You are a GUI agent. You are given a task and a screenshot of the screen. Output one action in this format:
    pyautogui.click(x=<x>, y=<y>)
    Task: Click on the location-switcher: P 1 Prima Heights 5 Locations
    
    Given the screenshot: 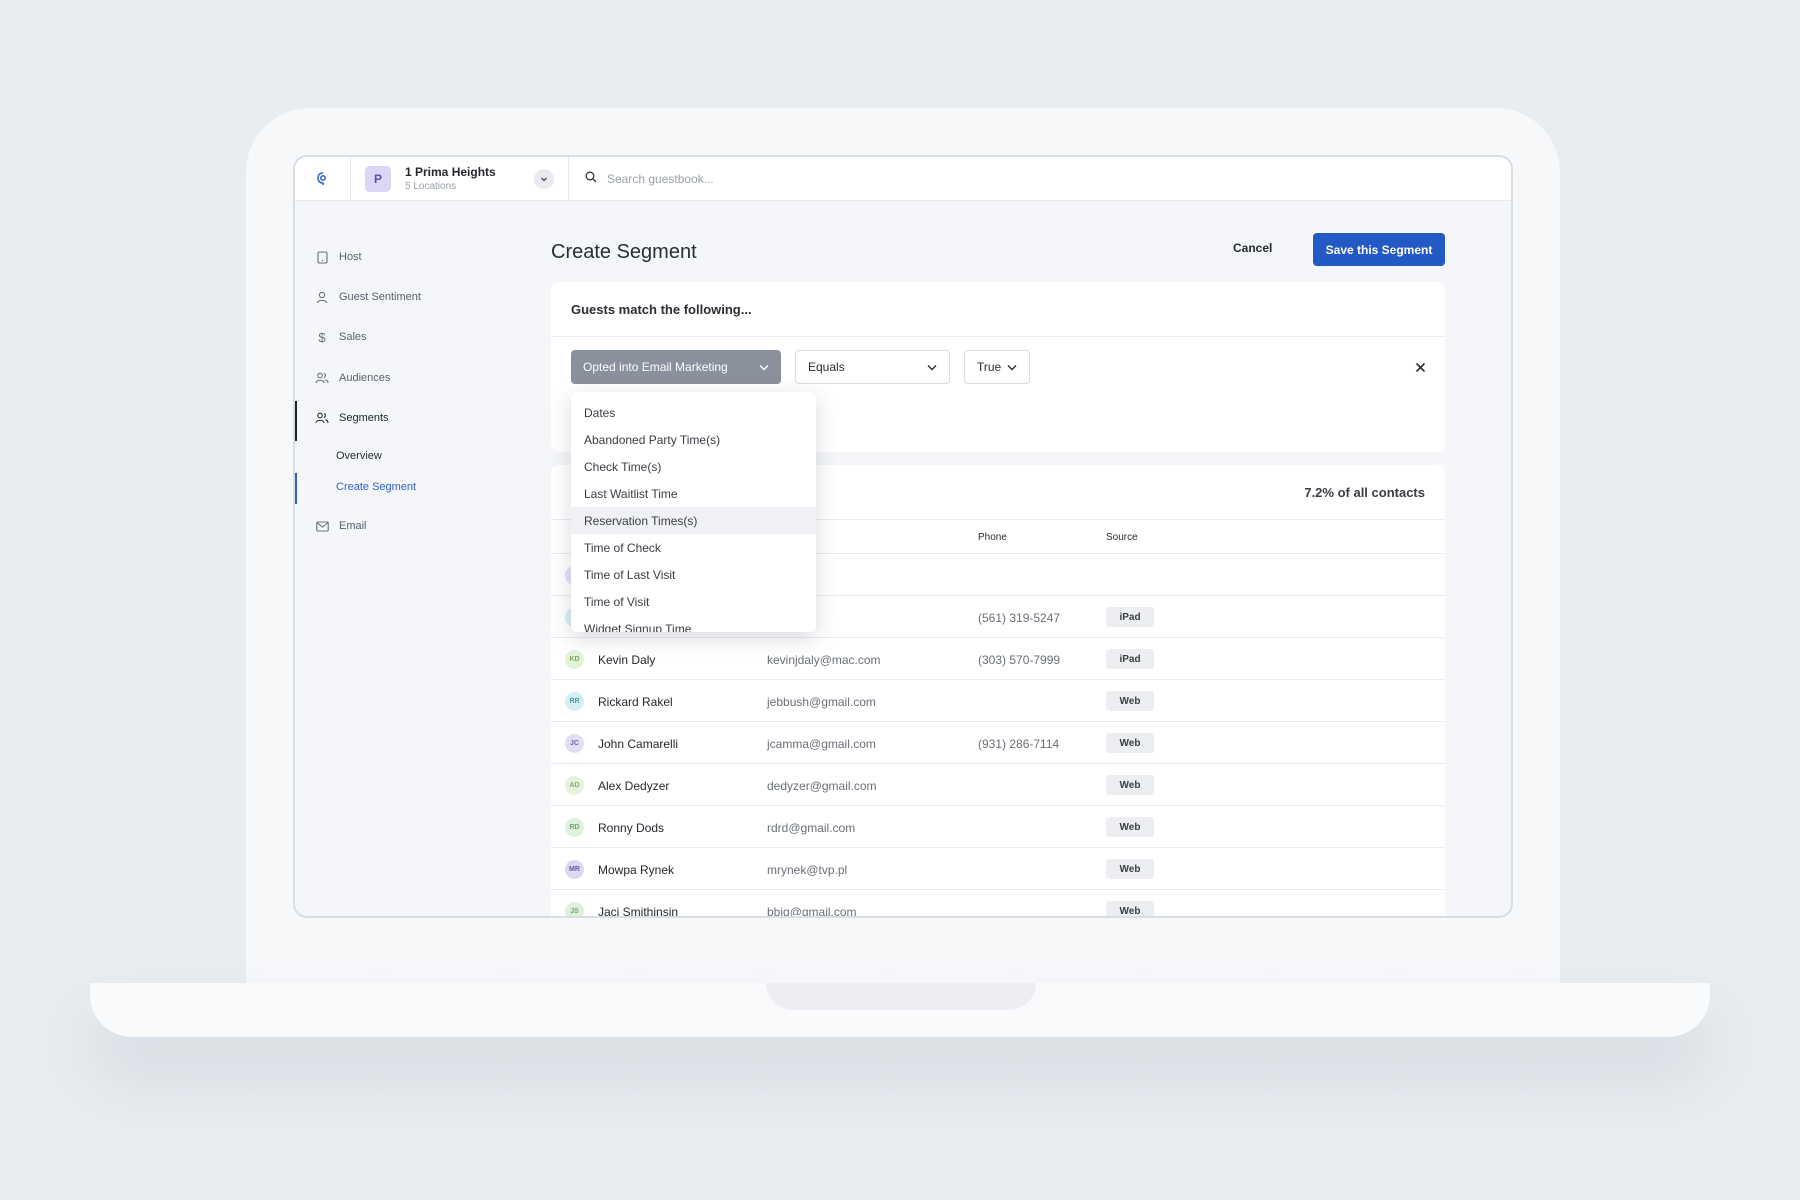 What is the action you would take?
    pyautogui.click(x=460, y=178)
    